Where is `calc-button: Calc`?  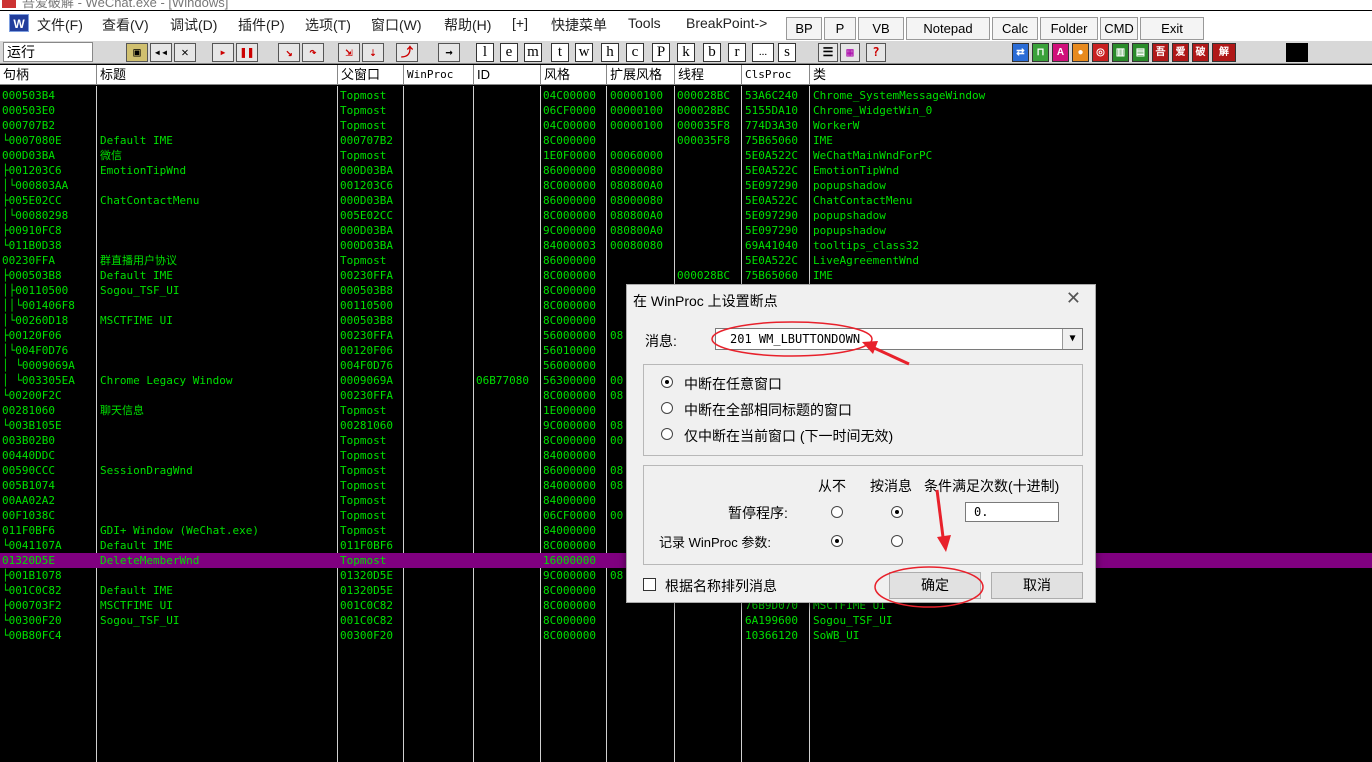
calc-button: Calc is located at coordinates (1015, 28).